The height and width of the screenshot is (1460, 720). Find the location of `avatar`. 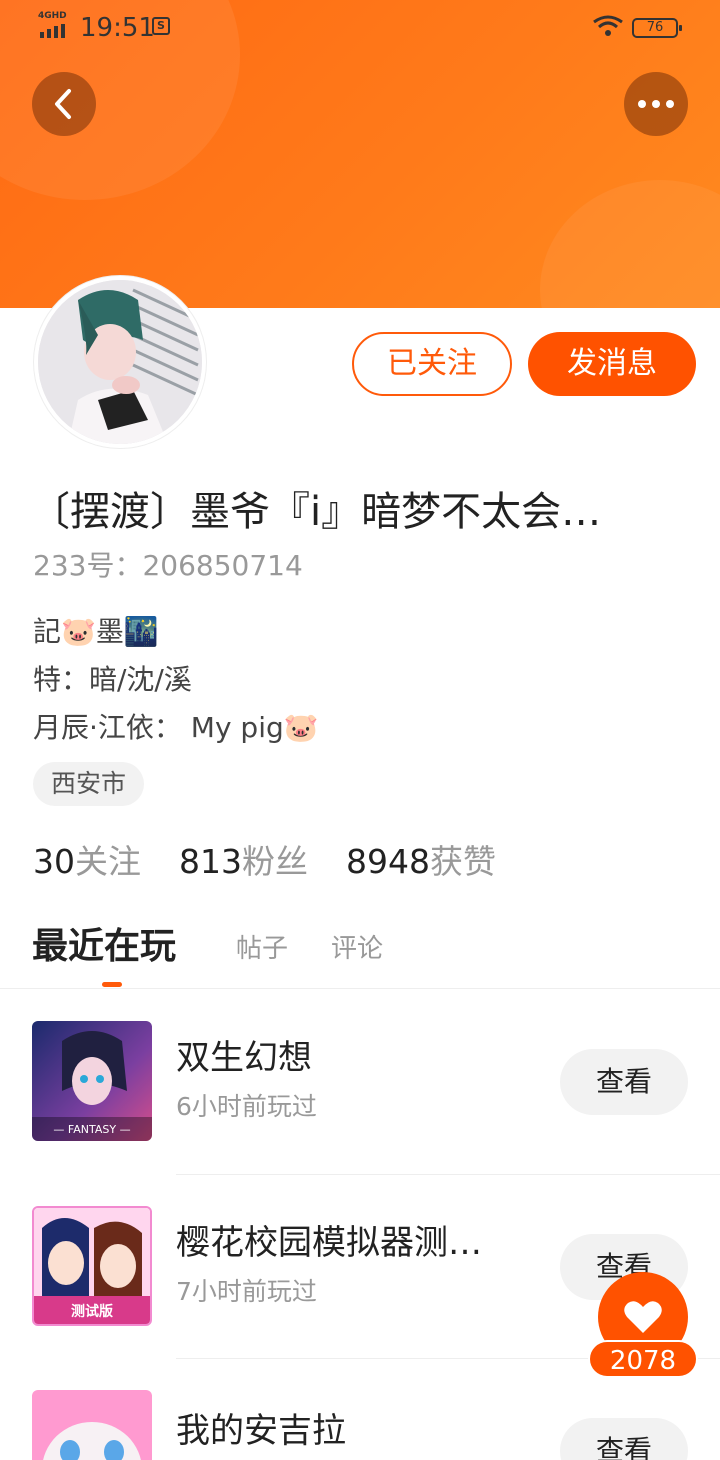

avatar is located at coordinates (120, 362).